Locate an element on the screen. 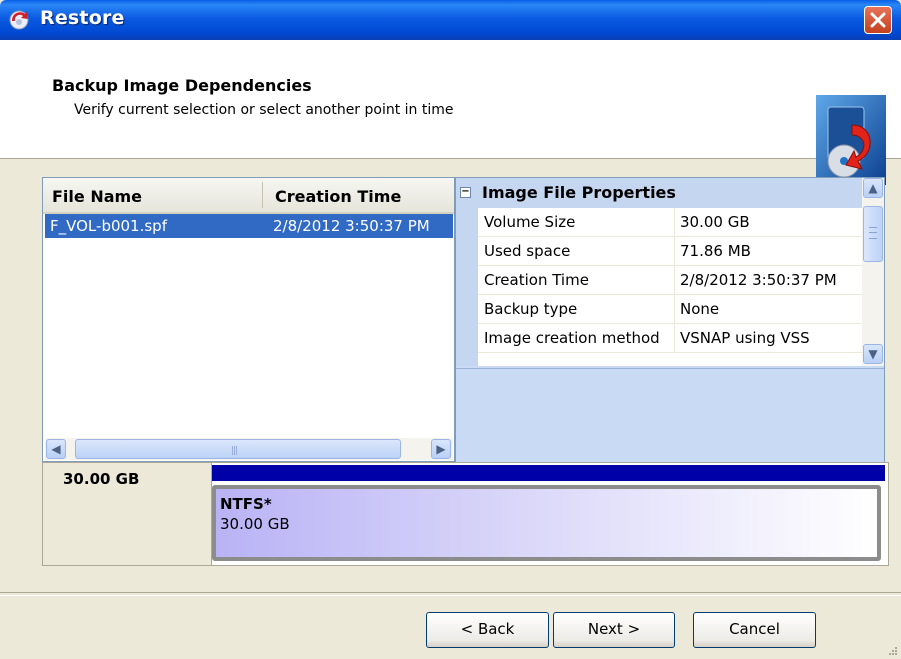 The width and height of the screenshot is (901, 659). scroll-left-button: ◀ is located at coordinates (56, 449).